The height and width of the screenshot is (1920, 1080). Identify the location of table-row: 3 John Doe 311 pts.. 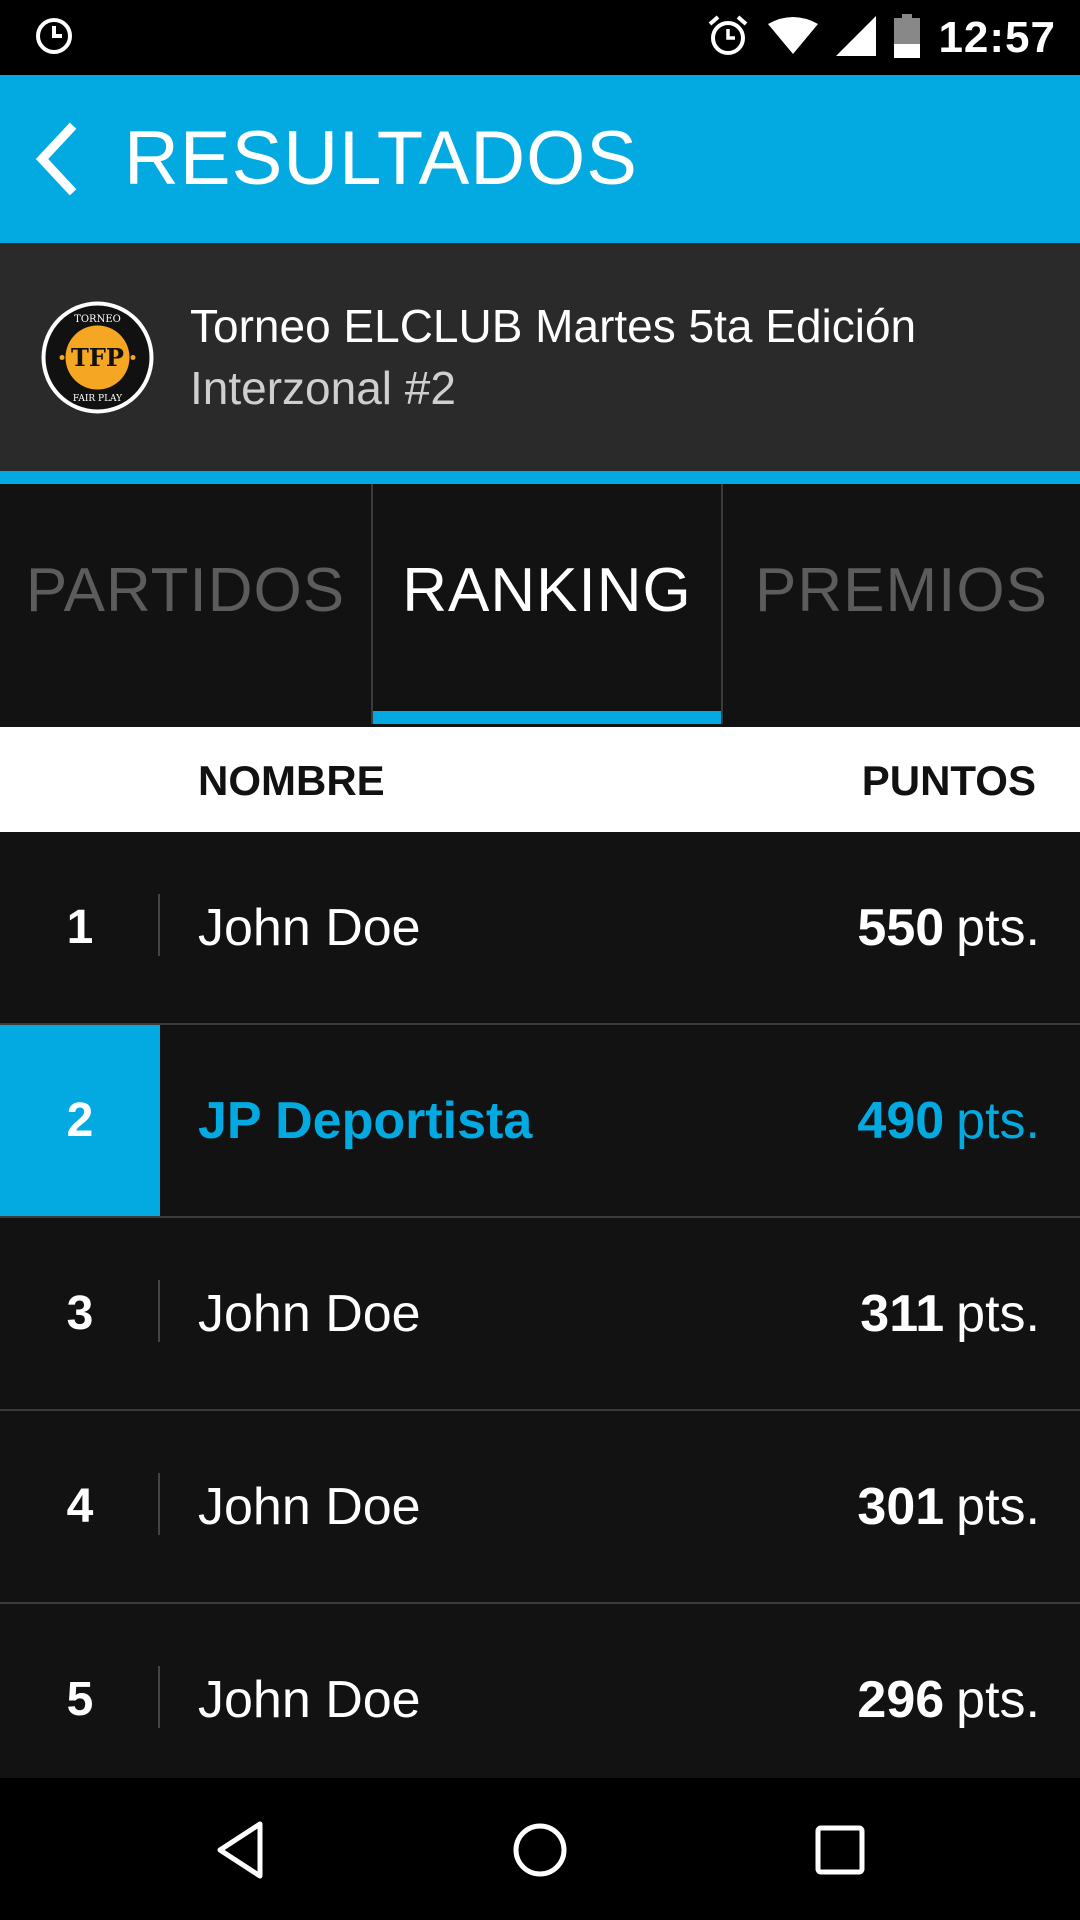
(540, 1314).